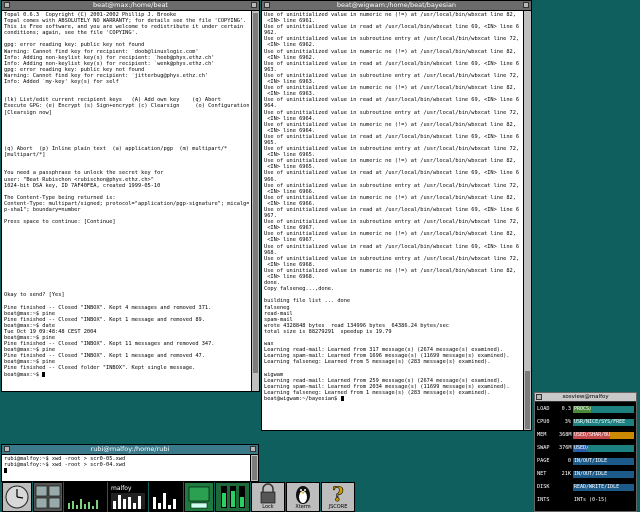  I want to click on lock-icon, so click(268, 493).